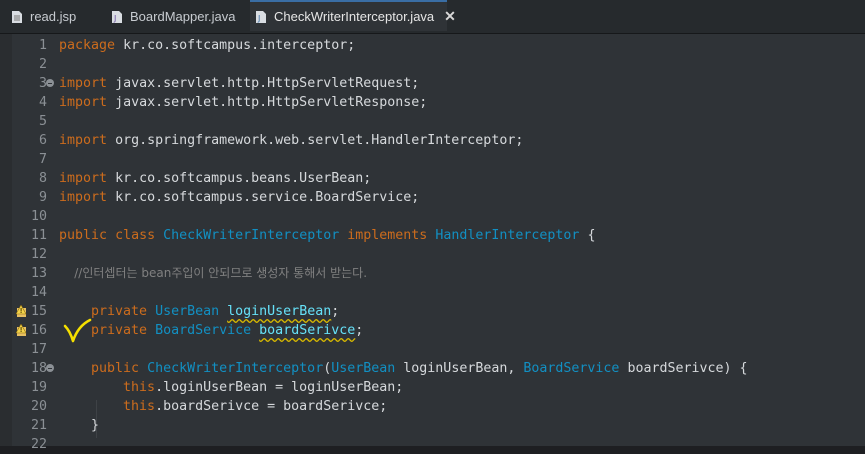  I want to click on line-number: 12, so click(38, 254).